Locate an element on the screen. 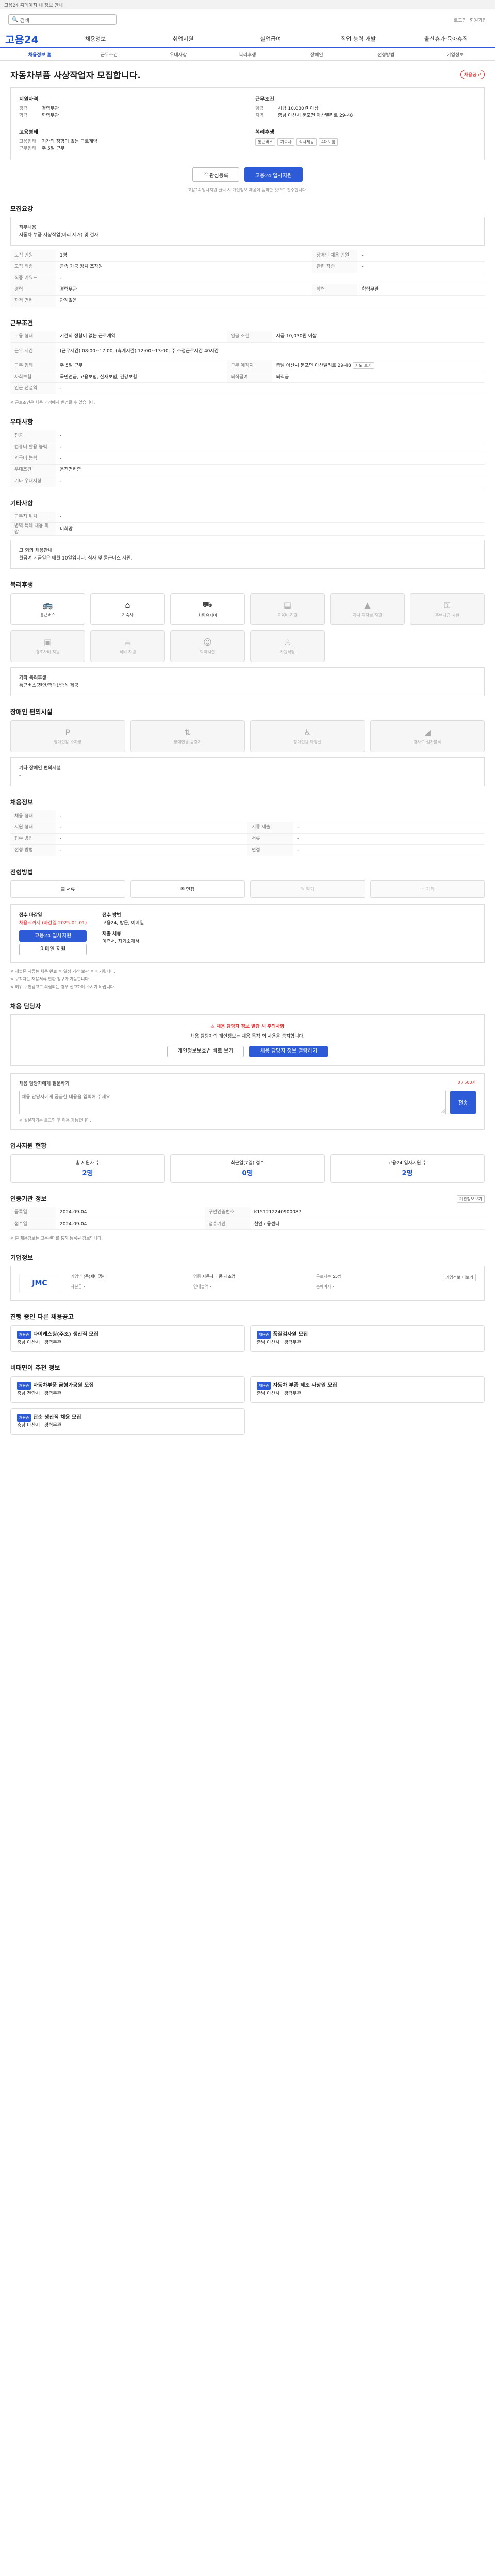 This screenshot has height=2576, width=495. card-title: 자동차 부품 제조 사상원 모집 is located at coordinates (305, 1385).